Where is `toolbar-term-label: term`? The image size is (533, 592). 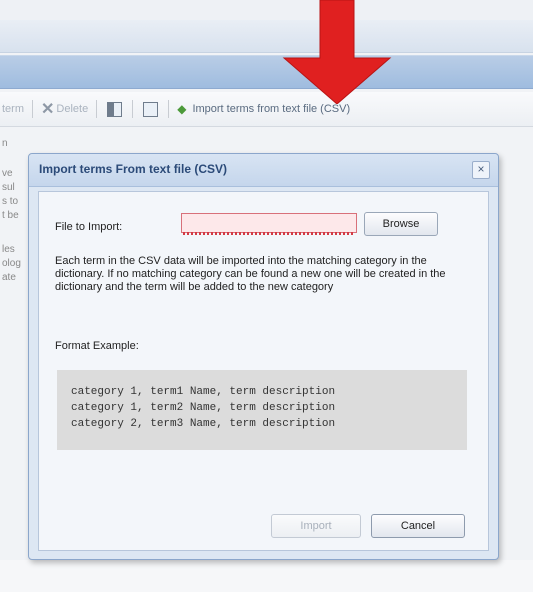
toolbar-term-label: term is located at coordinates (13, 109).